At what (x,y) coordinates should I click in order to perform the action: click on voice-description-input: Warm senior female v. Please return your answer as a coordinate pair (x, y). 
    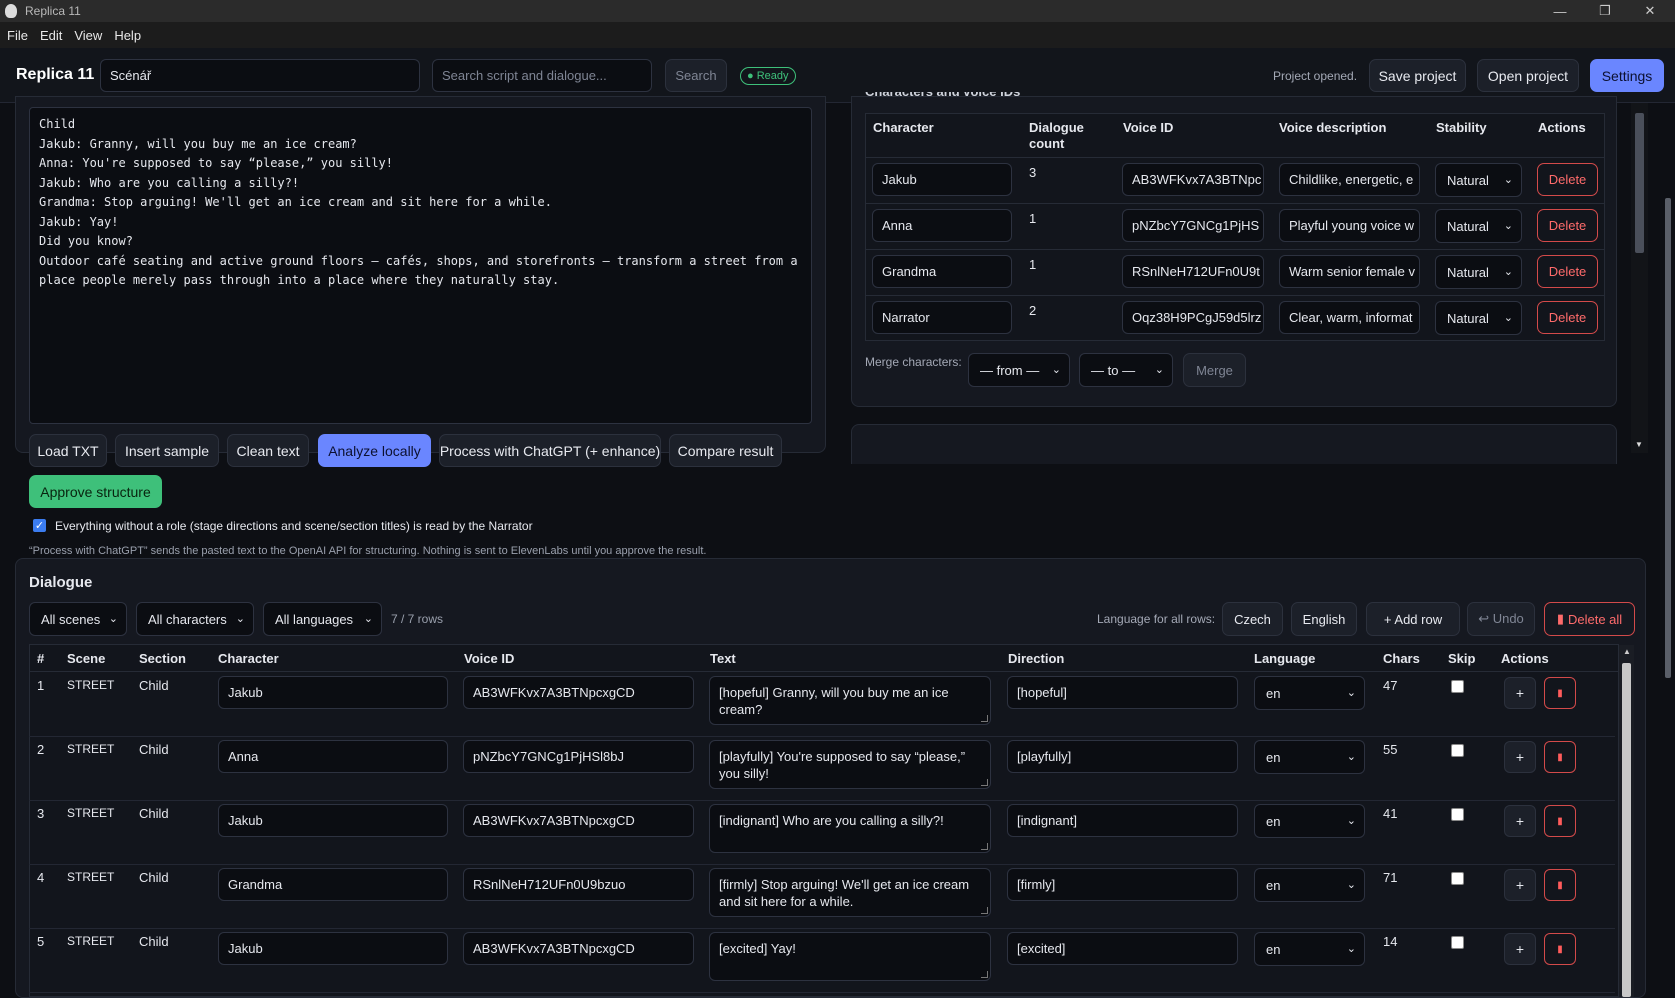
    Looking at the image, I should click on (1349, 271).